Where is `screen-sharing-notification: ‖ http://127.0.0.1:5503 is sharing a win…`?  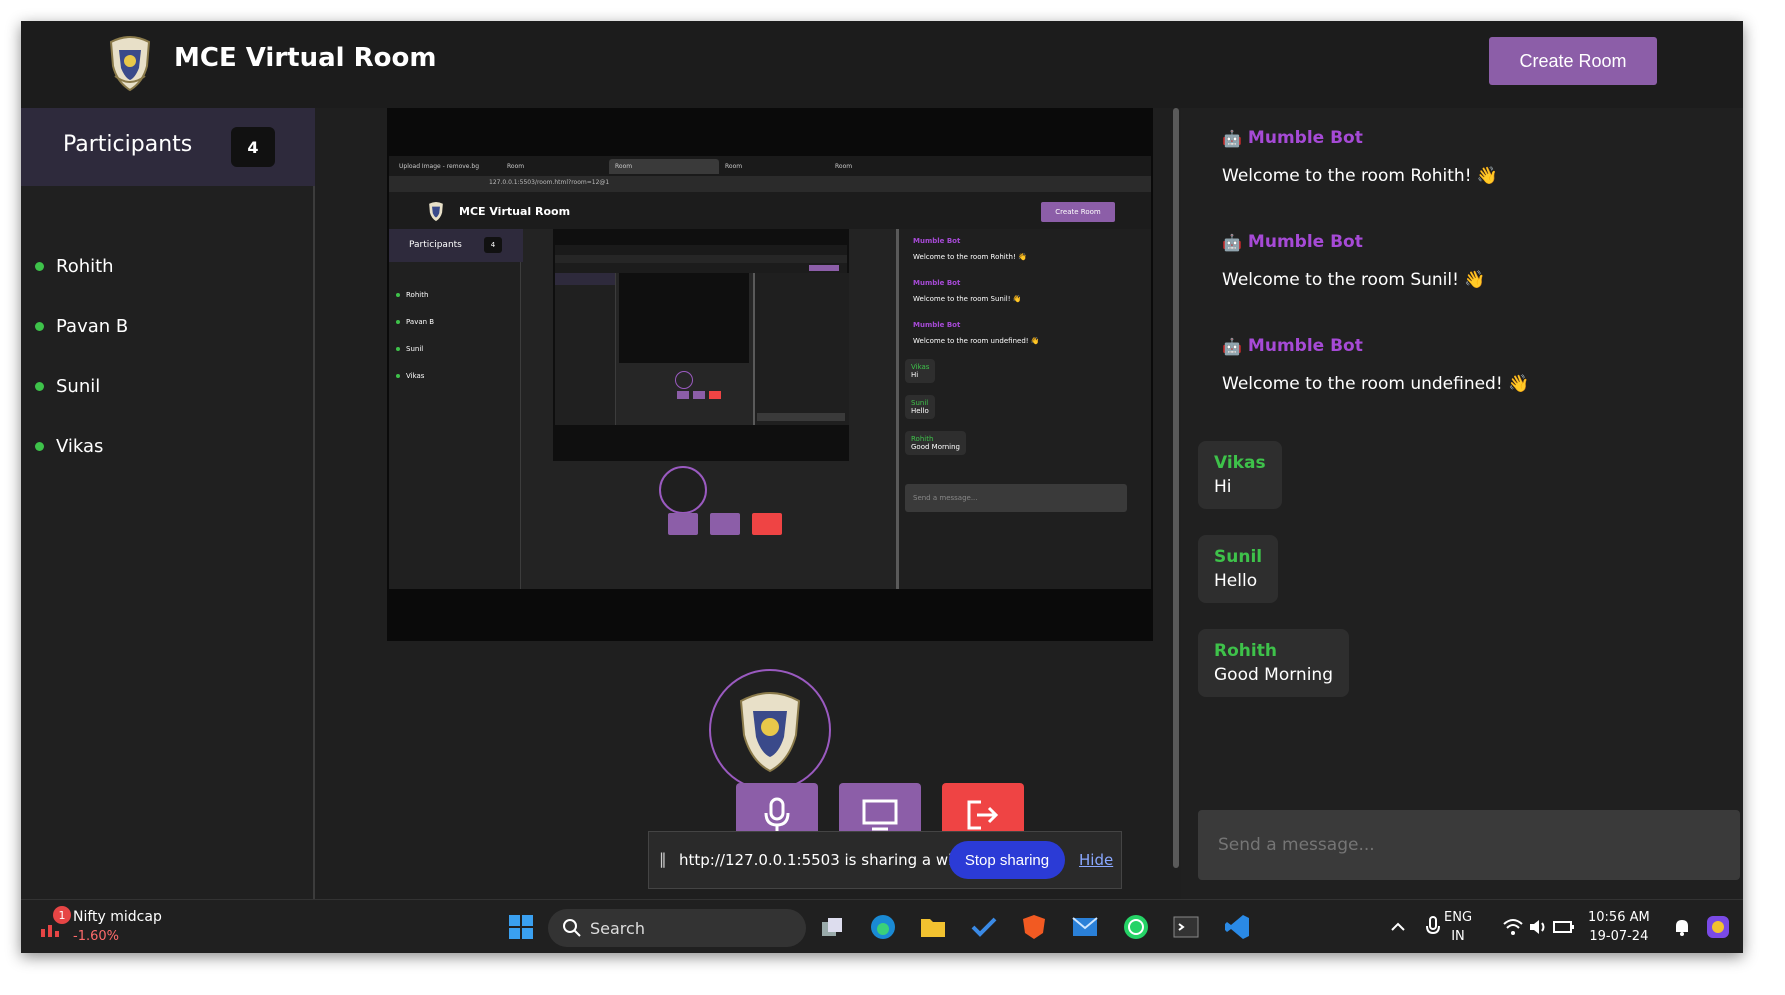
screen-sharing-notification: ‖ http://127.0.0.1:5503 is sharing a win… is located at coordinates (885, 860).